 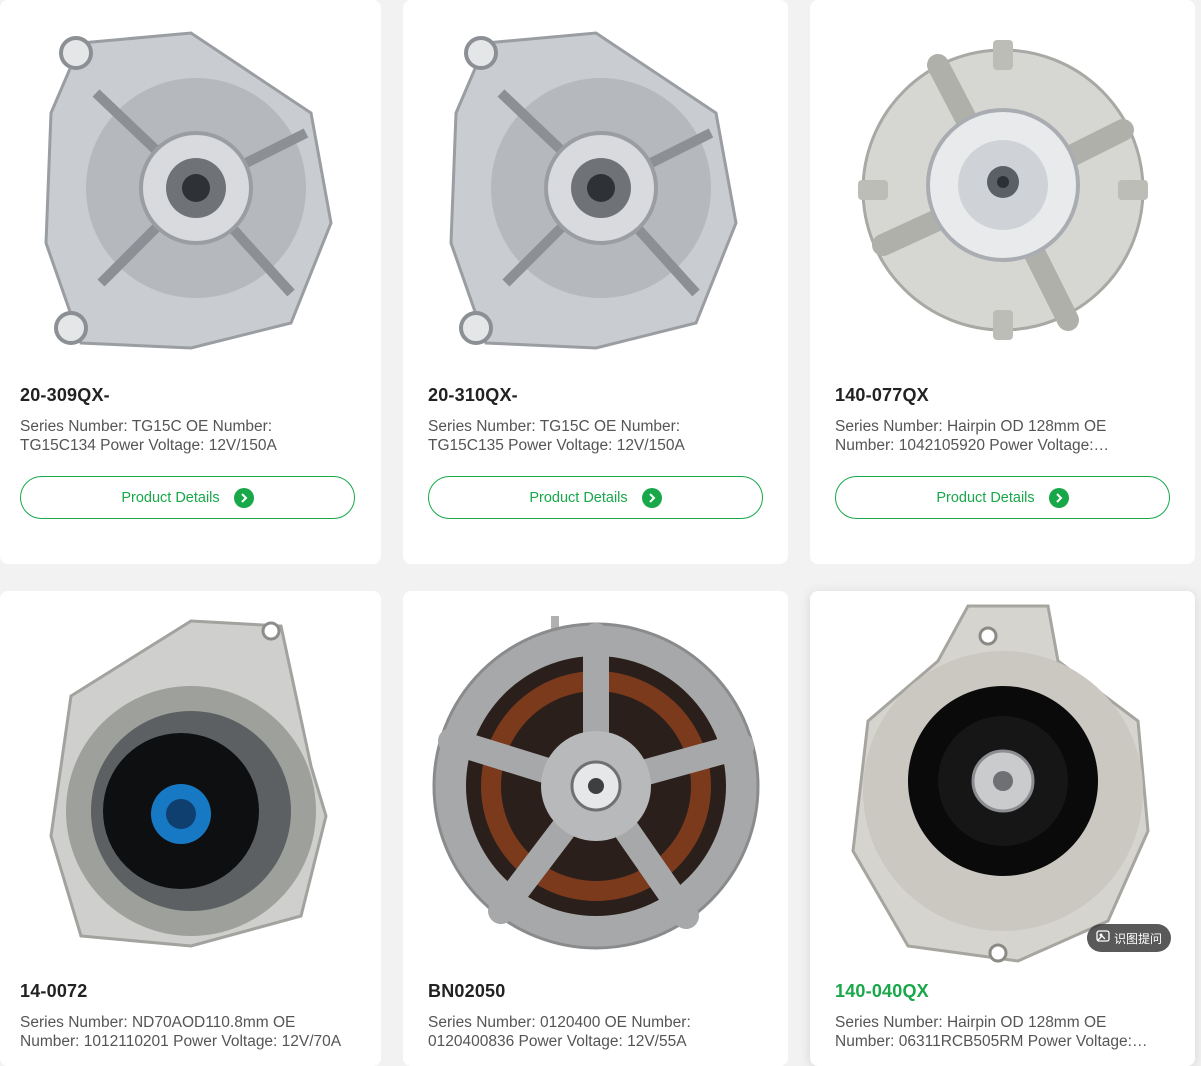 What do you see at coordinates (466, 991) in the screenshot?
I see `product-title: BN02050` at bounding box center [466, 991].